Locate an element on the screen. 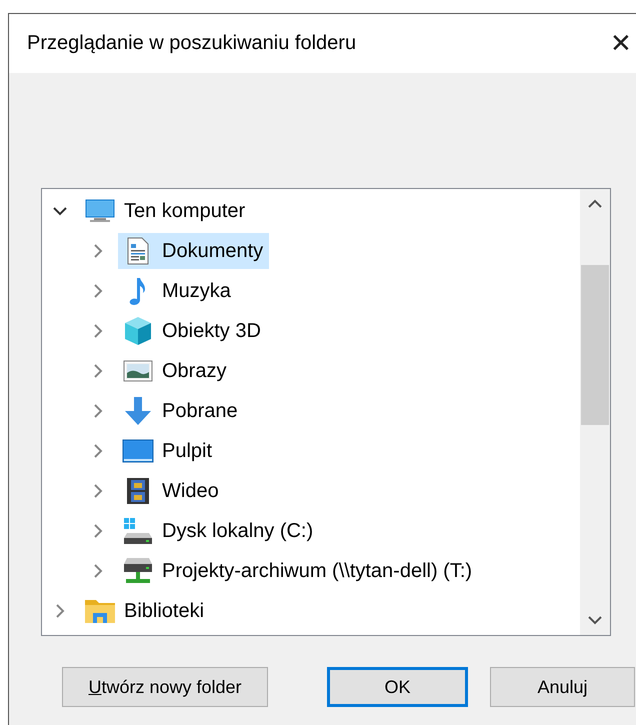 This screenshot has height=725, width=636. window-title: Przeglądanie w poszukiwaniu folderu is located at coordinates (191, 43).